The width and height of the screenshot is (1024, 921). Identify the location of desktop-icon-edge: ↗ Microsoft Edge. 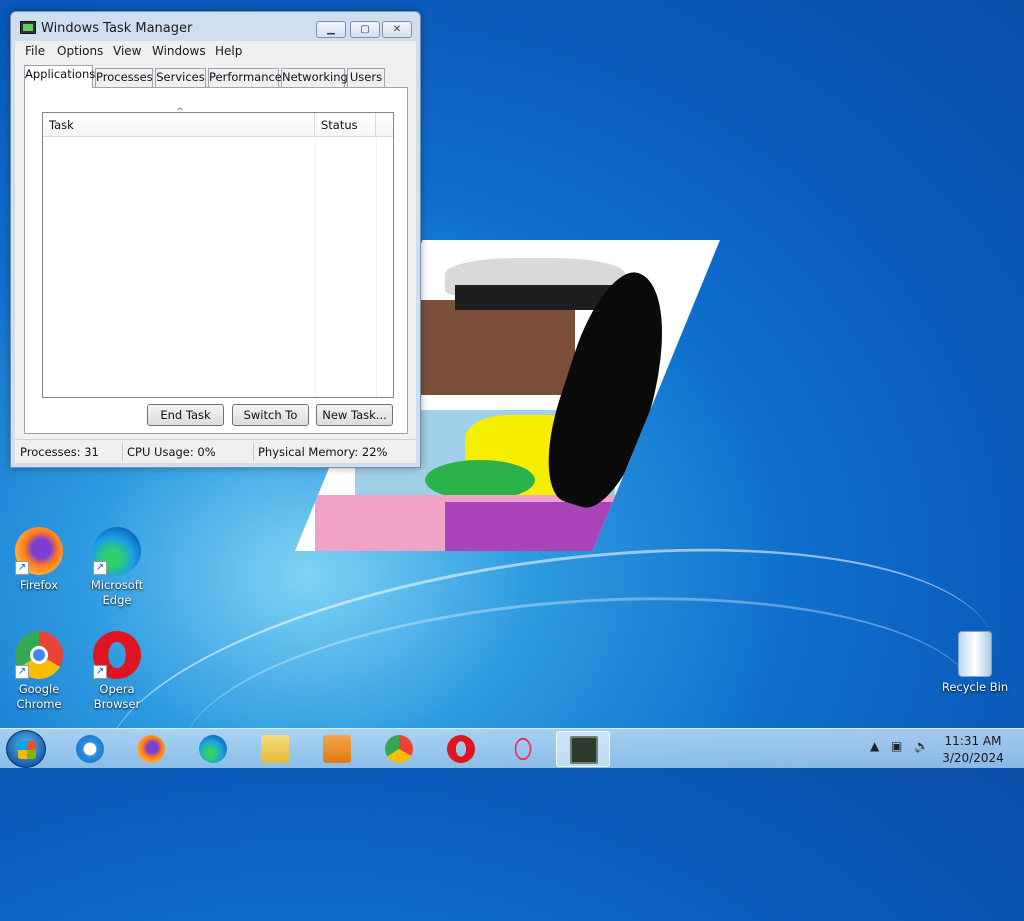
(117, 567).